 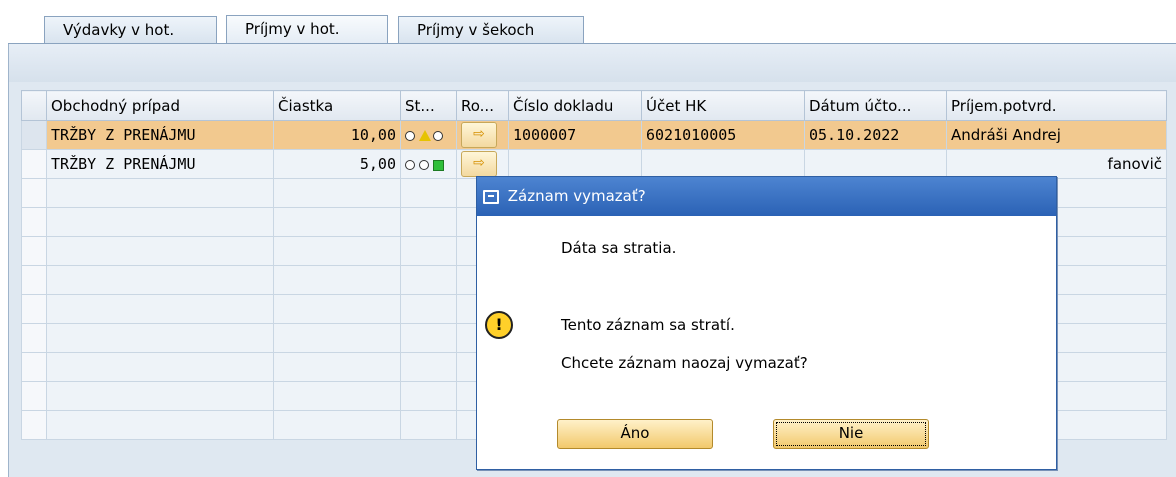 What do you see at coordinates (119, 30) in the screenshot?
I see `tab-label: Výdavky v hot.` at bounding box center [119, 30].